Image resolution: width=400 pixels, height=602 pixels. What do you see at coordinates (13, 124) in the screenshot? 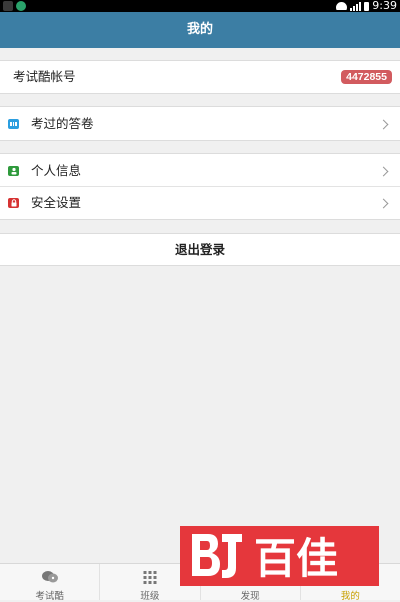
I see `answer-sheet-icon` at bounding box center [13, 124].